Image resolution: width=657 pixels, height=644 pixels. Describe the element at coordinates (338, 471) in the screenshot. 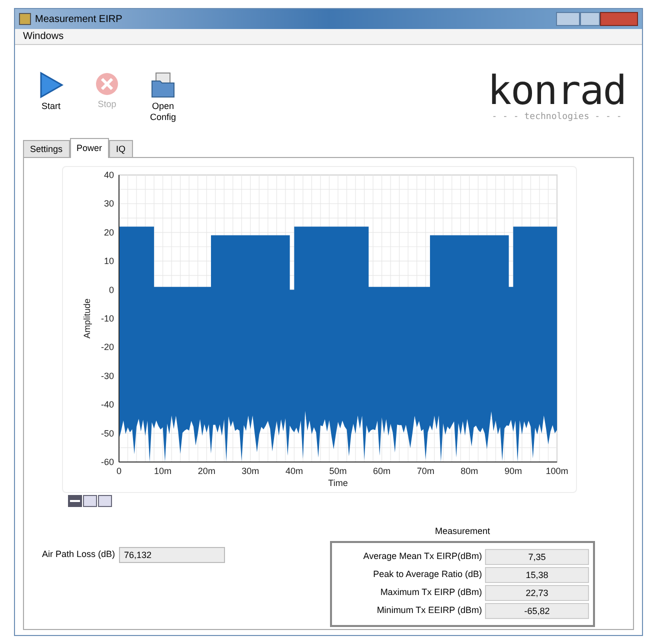

I see `x-tick-label: 50m` at that location.